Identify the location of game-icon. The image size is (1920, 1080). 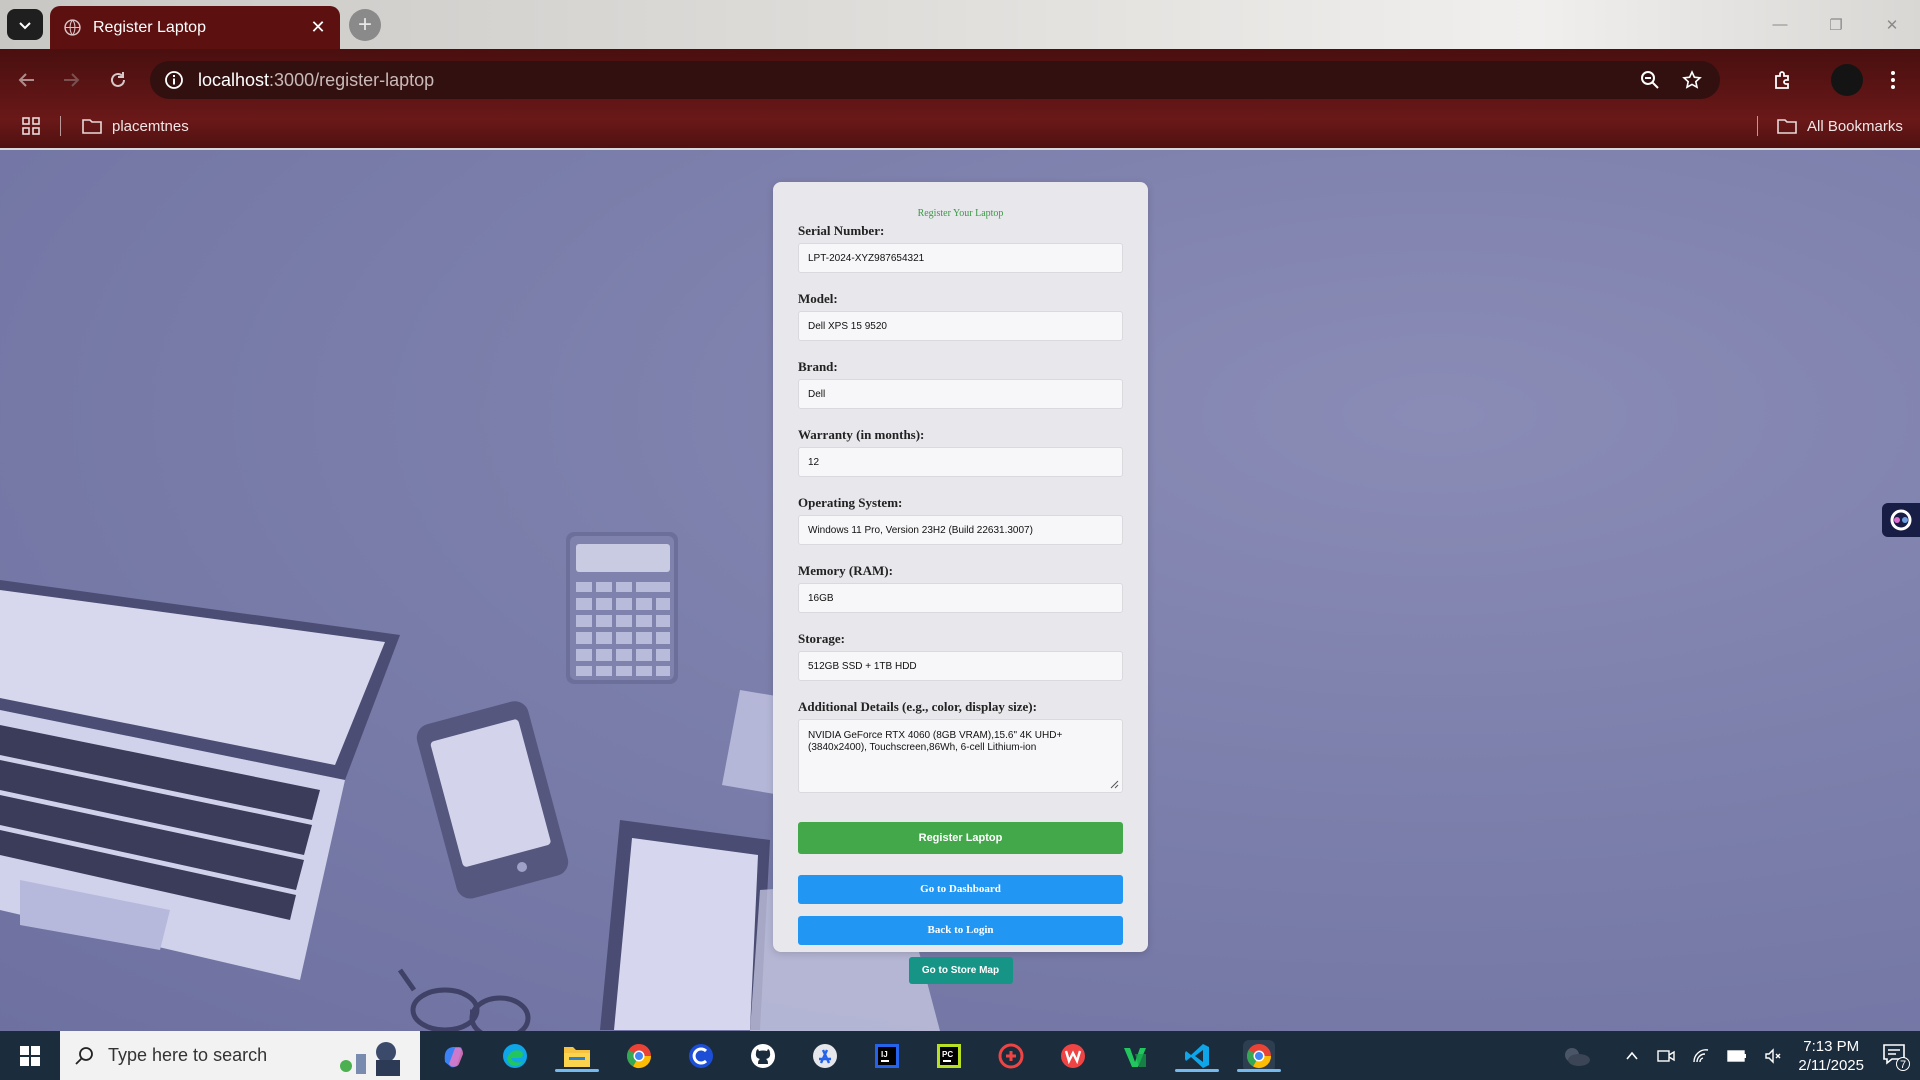
(1011, 1056).